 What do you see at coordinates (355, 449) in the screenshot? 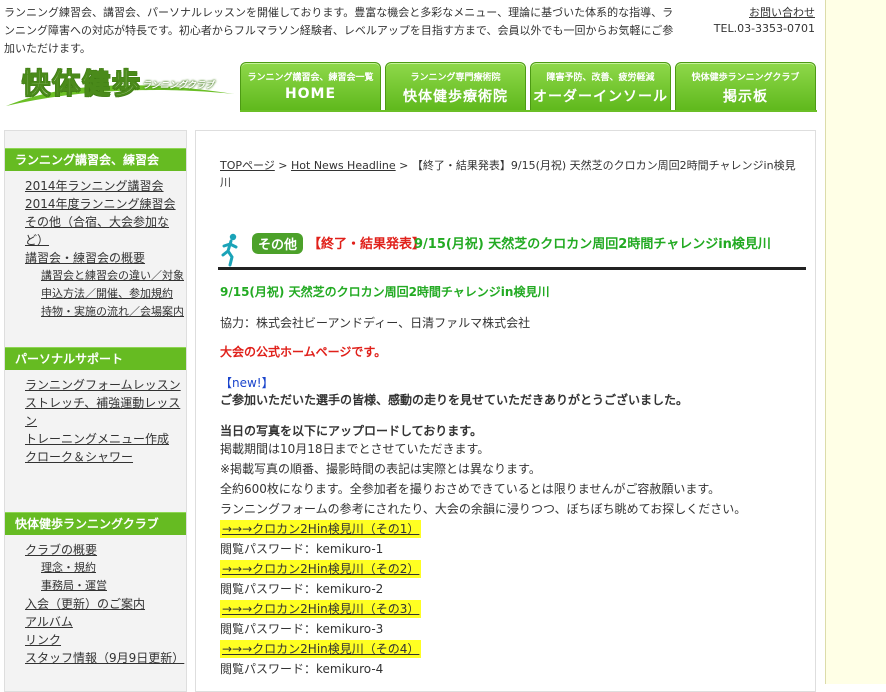
I see `info-line: 掲載期間は10月18日までとさせていただきます。` at bounding box center [355, 449].